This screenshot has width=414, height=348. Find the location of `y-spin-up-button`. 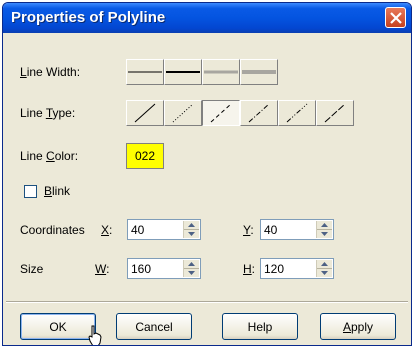

y-spin-up-button is located at coordinates (324, 225).